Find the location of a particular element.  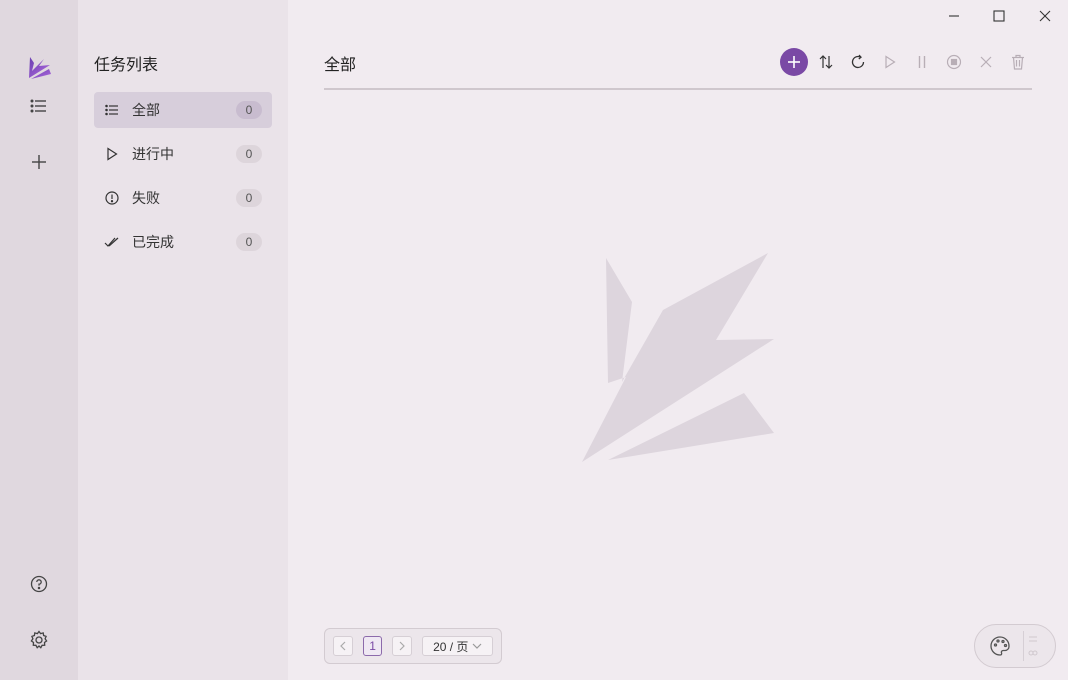

next-page-button is located at coordinates (402, 646).